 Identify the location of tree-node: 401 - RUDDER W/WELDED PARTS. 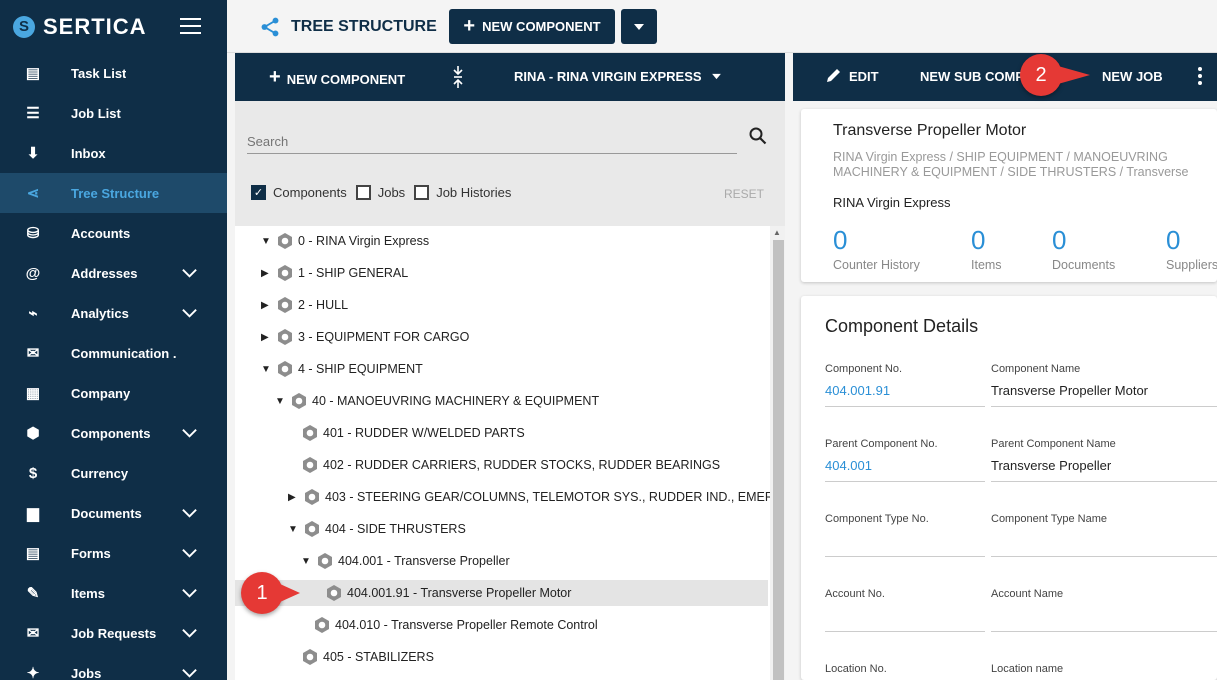
(413, 433).